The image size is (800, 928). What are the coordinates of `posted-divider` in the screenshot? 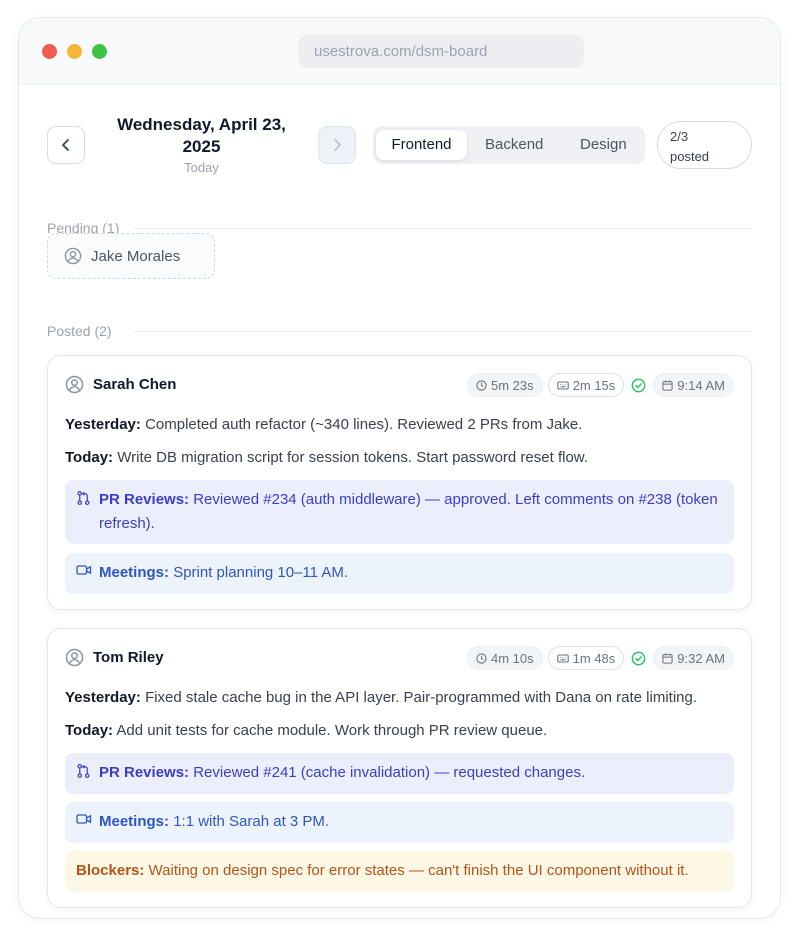 It's located at (443, 331).